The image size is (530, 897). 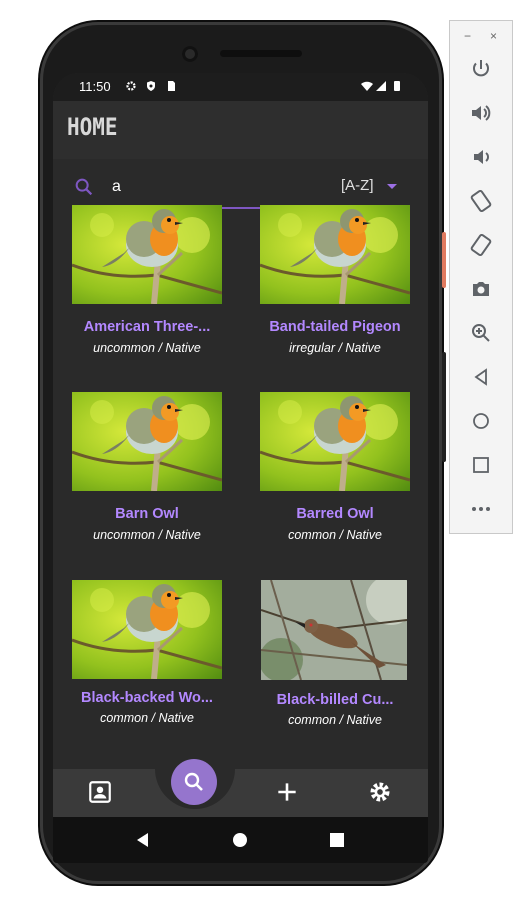 What do you see at coordinates (481, 113) in the screenshot?
I see `volume-up-icon` at bounding box center [481, 113].